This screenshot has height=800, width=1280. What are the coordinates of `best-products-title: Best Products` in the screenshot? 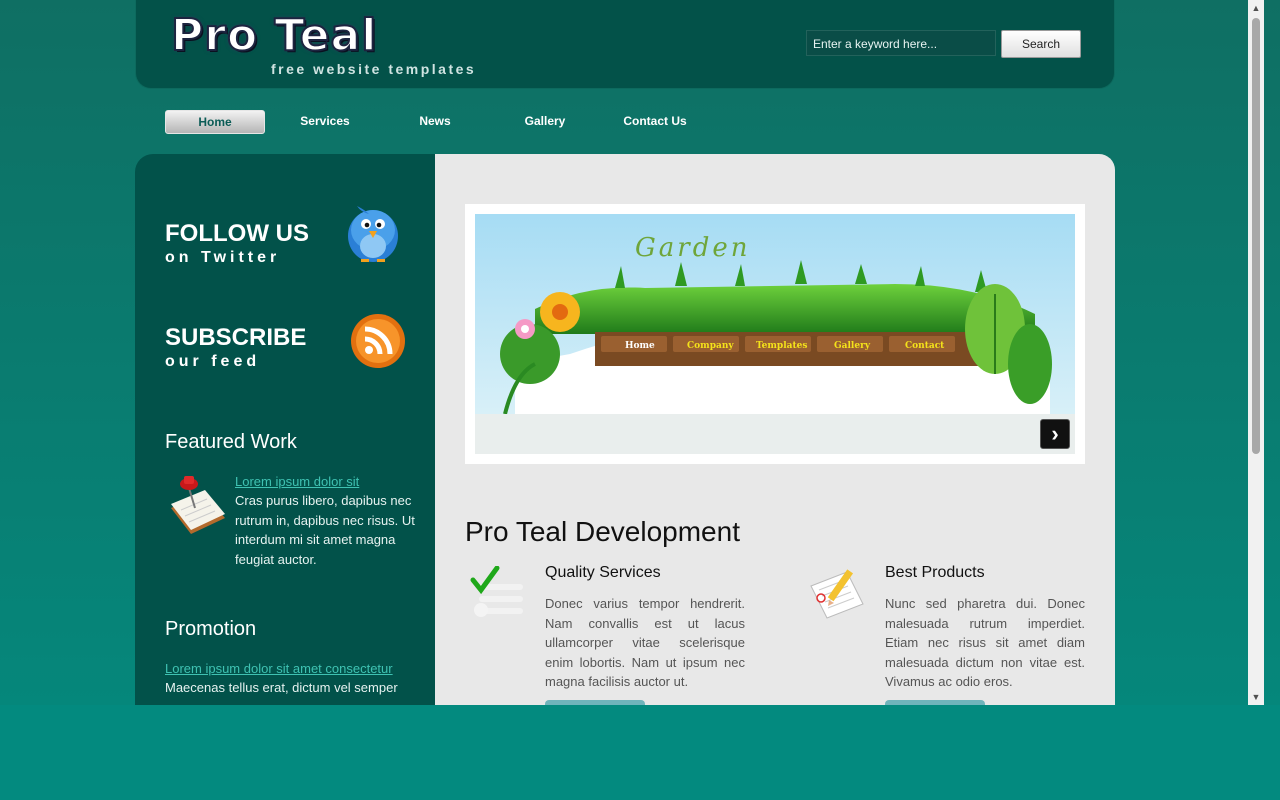 It's located at (935, 572).